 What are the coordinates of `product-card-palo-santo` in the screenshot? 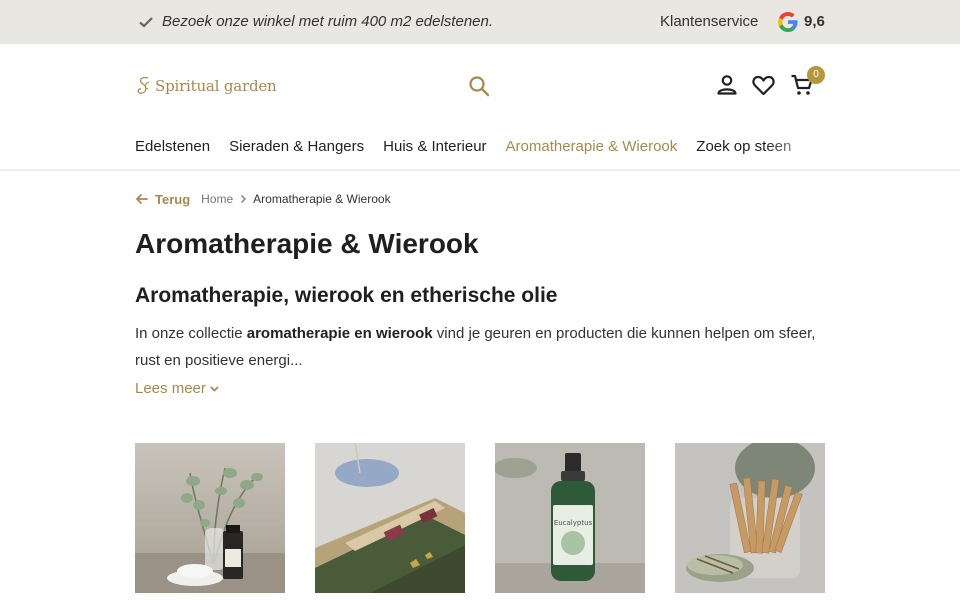 It's located at (750, 518).